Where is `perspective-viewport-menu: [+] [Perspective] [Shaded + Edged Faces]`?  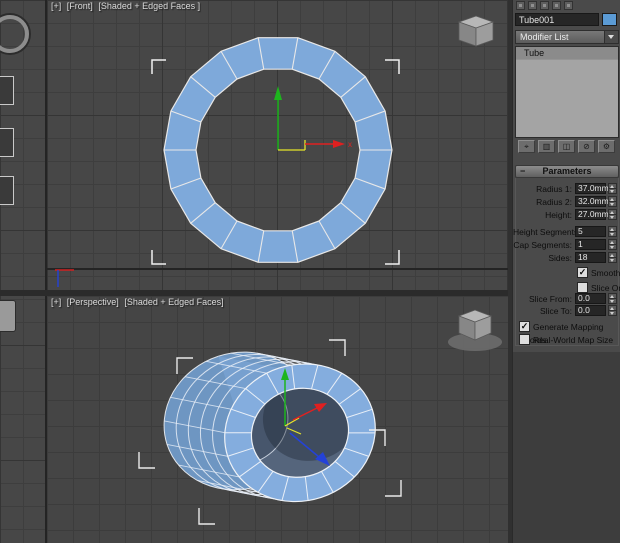 perspective-viewport-menu: [+] [Perspective] [Shaded + Edged Faces] is located at coordinates (139, 302).